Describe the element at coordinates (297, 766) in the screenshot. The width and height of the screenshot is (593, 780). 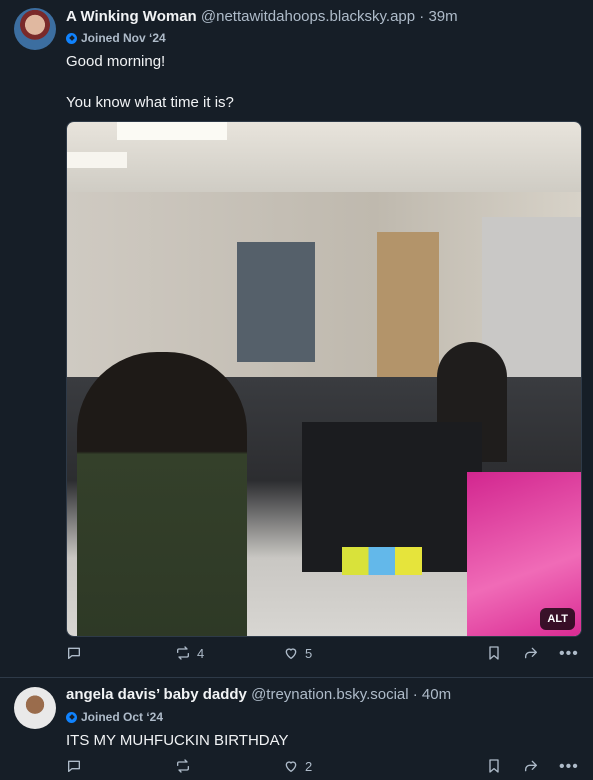
I see `like-button: 2` at that location.